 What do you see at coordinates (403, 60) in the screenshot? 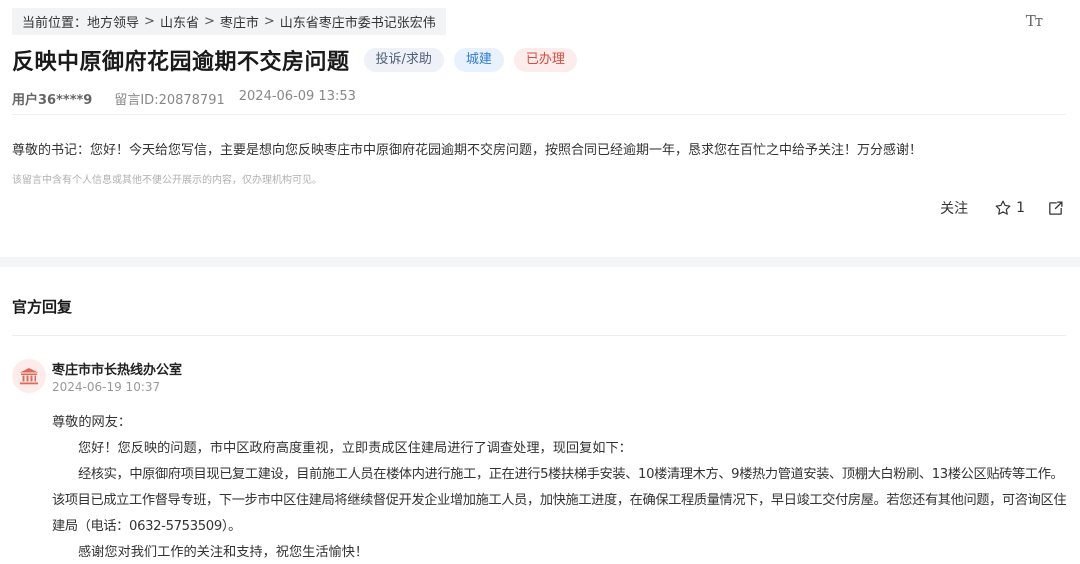
I see `type-tag: 投诉/求助` at bounding box center [403, 60].